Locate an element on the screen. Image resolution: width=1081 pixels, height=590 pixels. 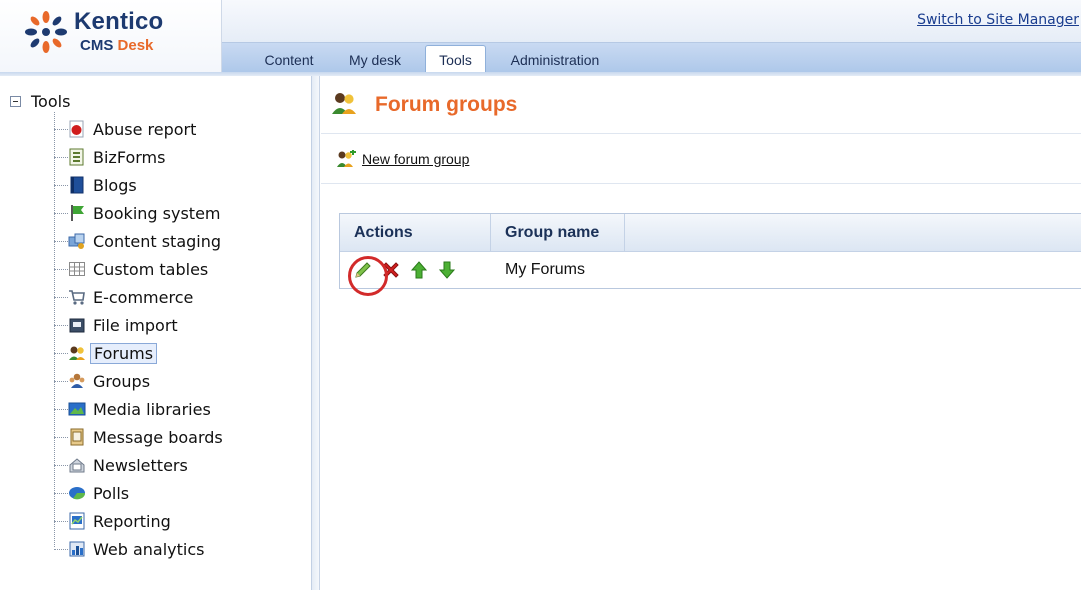
tree-item-message-boards: Message boards is located at coordinates (140, 437).